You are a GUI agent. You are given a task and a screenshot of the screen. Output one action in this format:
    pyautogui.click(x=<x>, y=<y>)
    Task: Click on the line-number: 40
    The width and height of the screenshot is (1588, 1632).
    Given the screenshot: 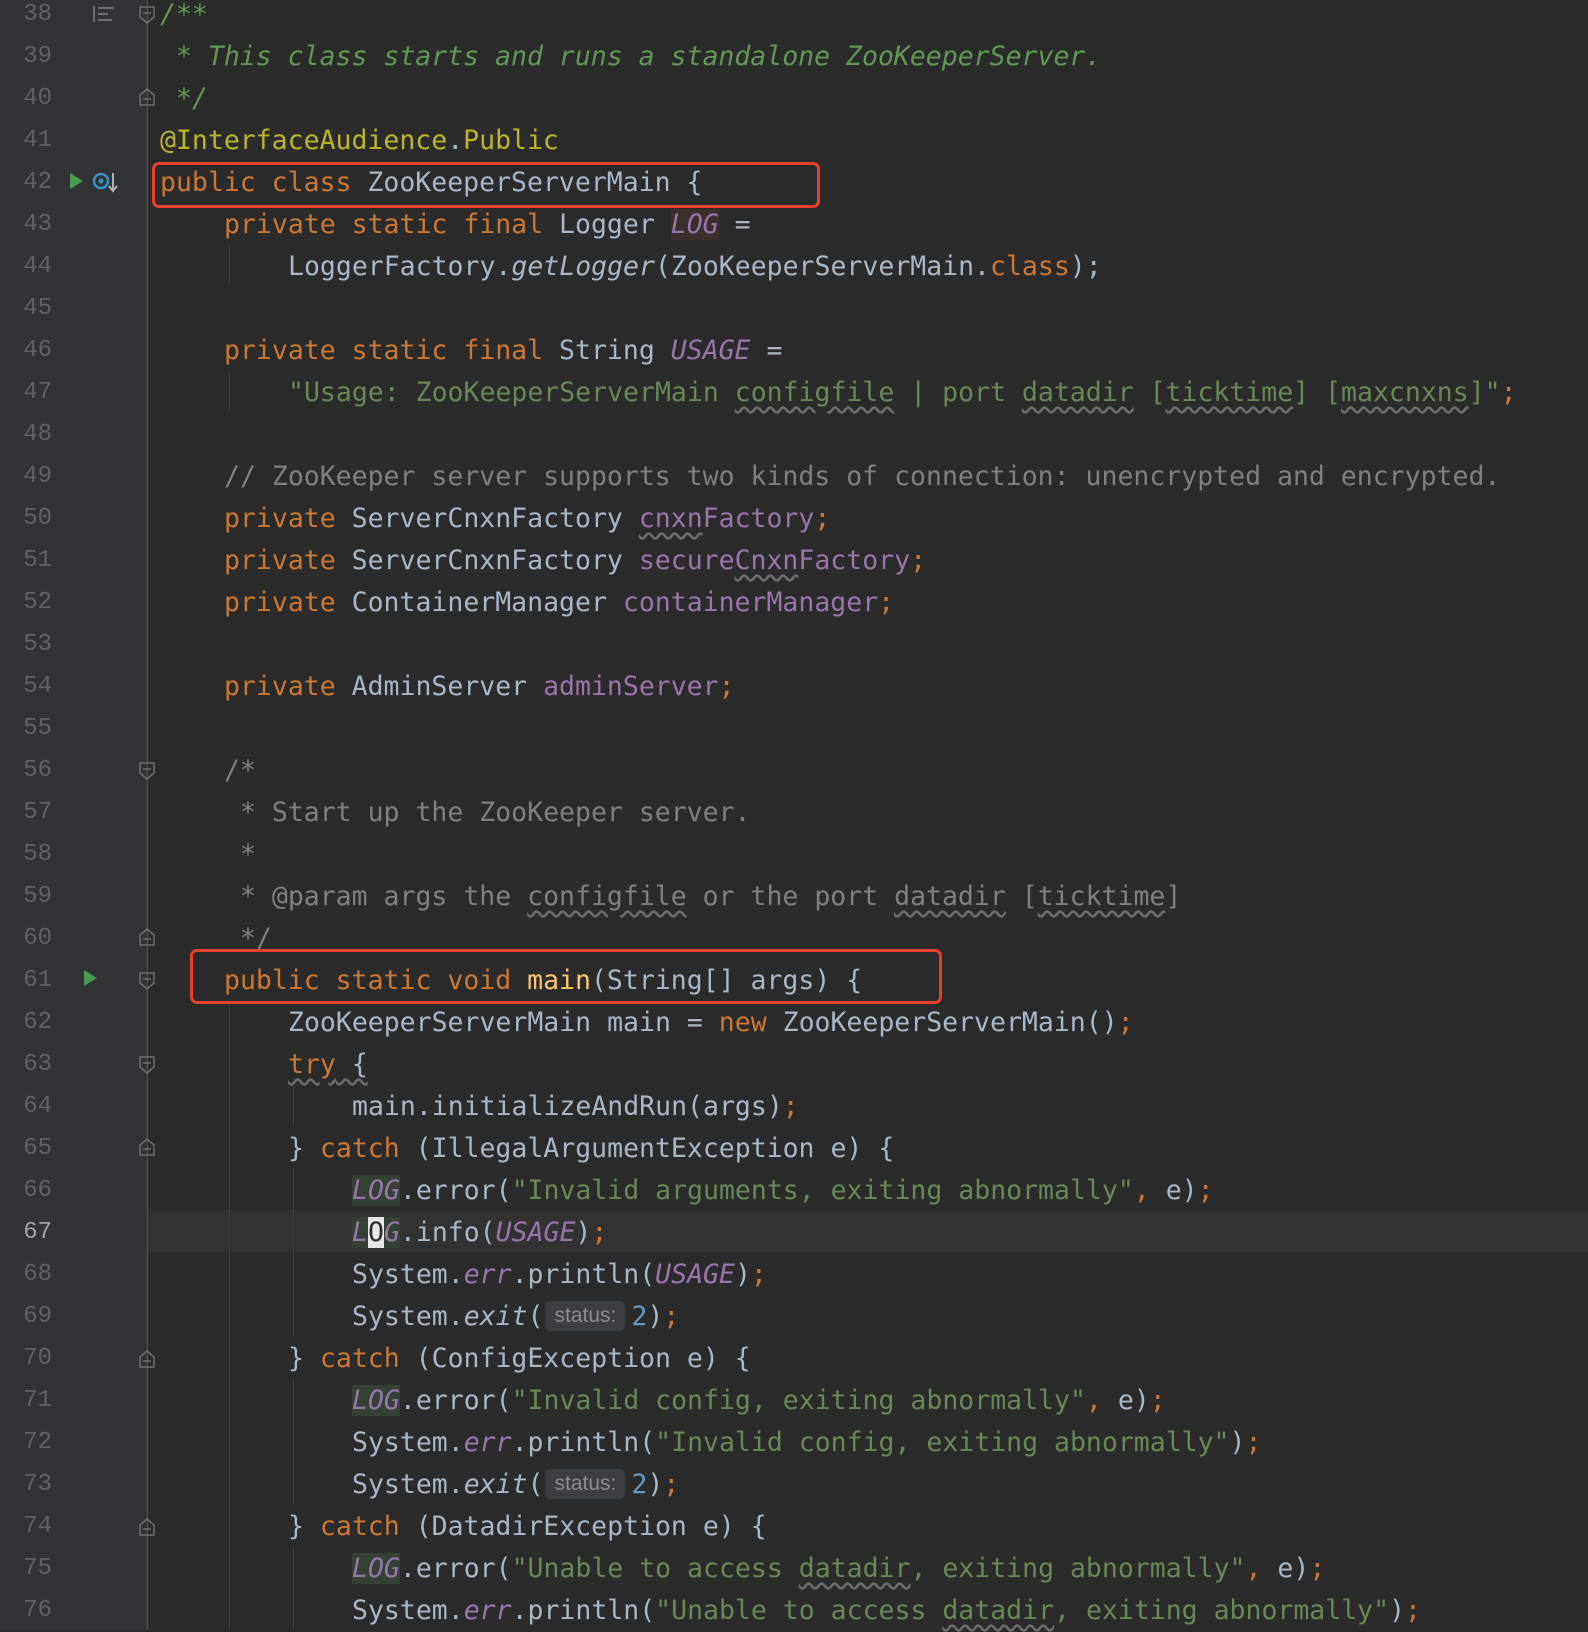 What is the action you would take?
    pyautogui.click(x=26, y=99)
    